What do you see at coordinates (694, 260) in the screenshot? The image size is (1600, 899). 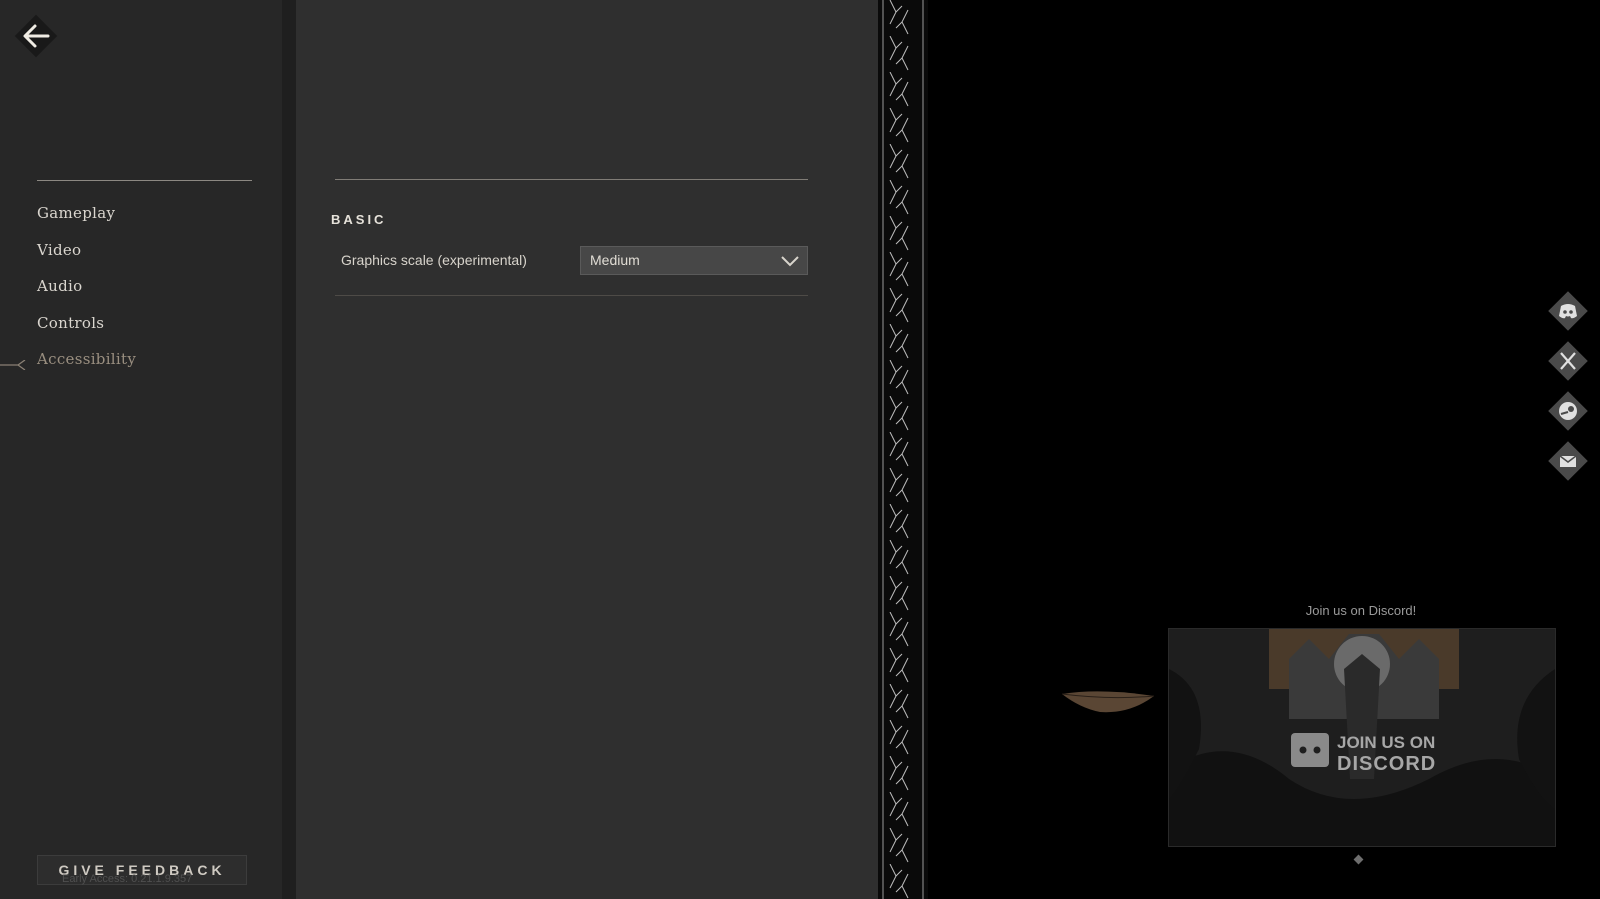 I see `graphics-scale-select: Medium` at bounding box center [694, 260].